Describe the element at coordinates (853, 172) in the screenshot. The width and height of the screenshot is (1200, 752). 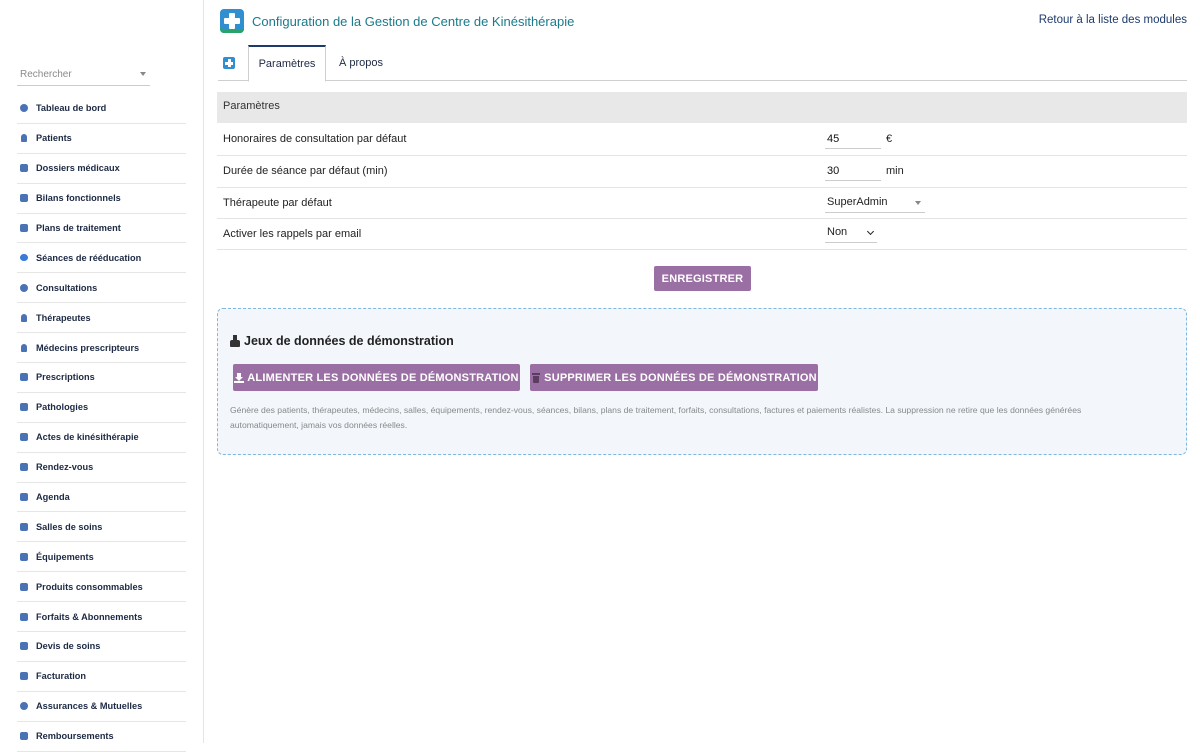
I see `duration-input: 30` at that location.